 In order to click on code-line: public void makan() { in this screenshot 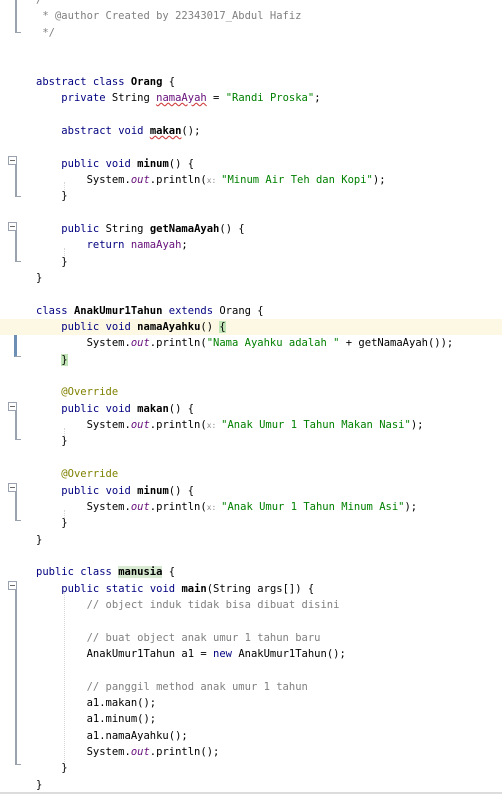, I will do `click(251, 409)`.